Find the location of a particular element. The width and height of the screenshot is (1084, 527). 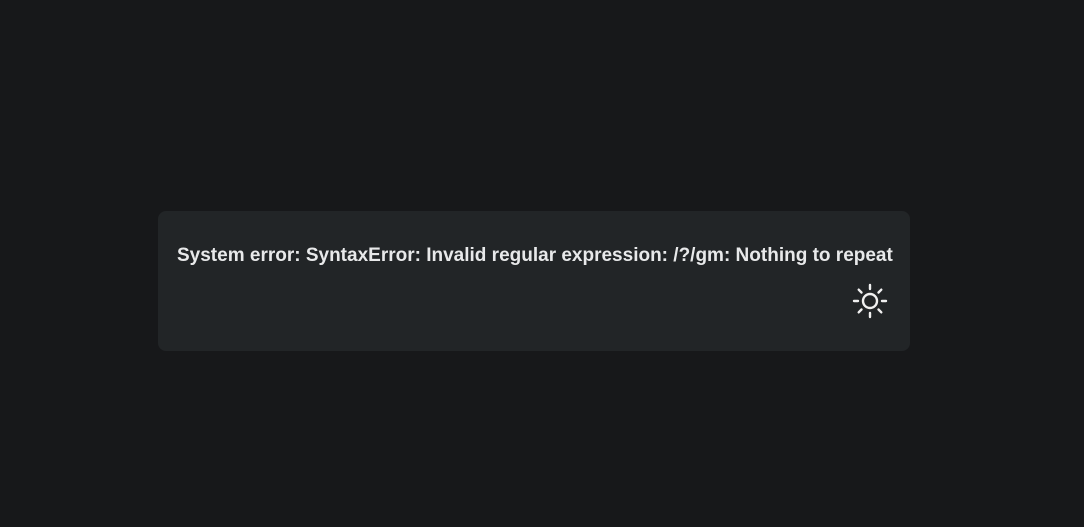

sun-icon is located at coordinates (870, 301).